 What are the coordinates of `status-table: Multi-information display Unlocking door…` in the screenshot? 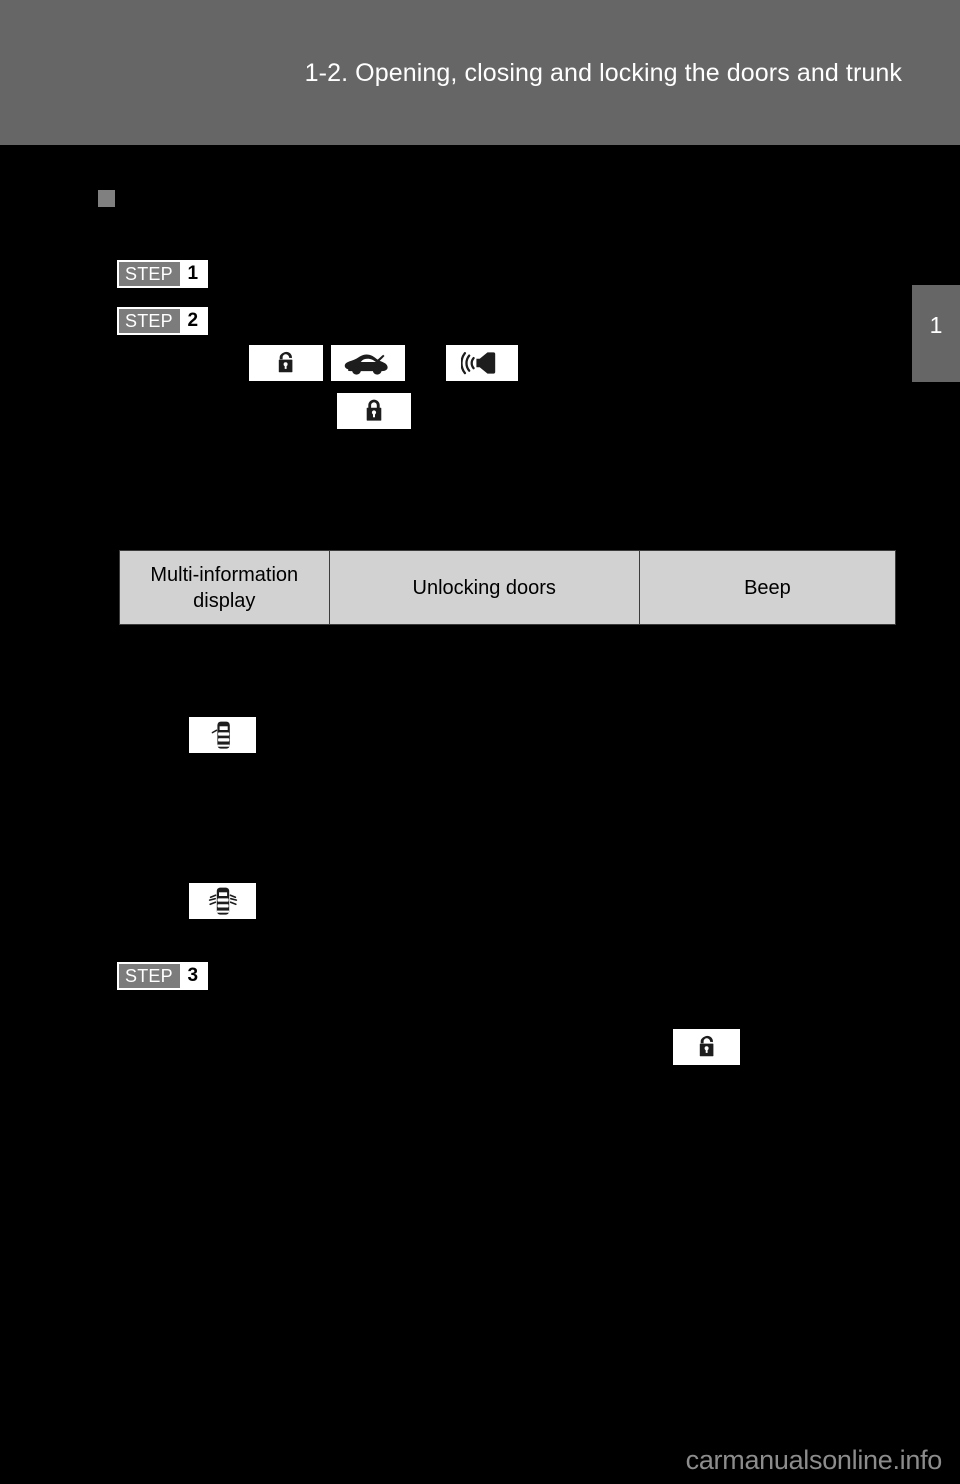 It's located at (508, 587).